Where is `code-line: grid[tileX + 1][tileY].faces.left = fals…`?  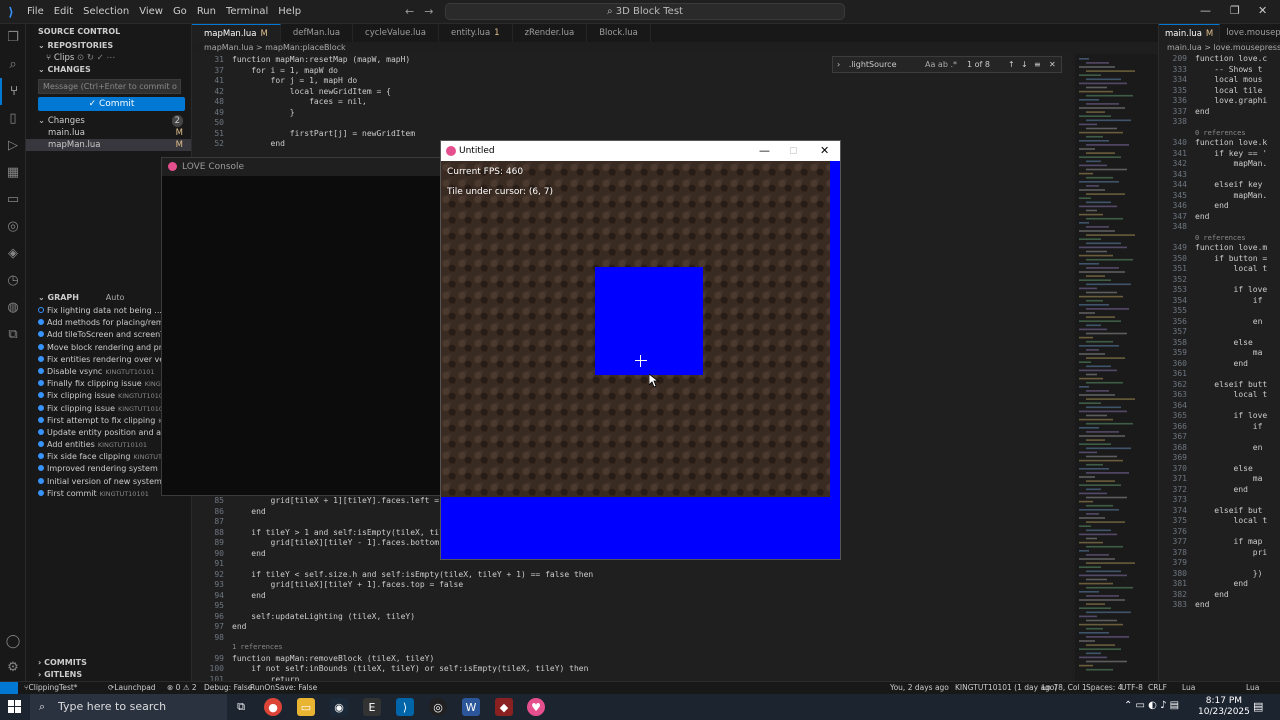 code-line: grid[tileX + 1][tileY].faces.left = fals… is located at coordinates (350, 500).